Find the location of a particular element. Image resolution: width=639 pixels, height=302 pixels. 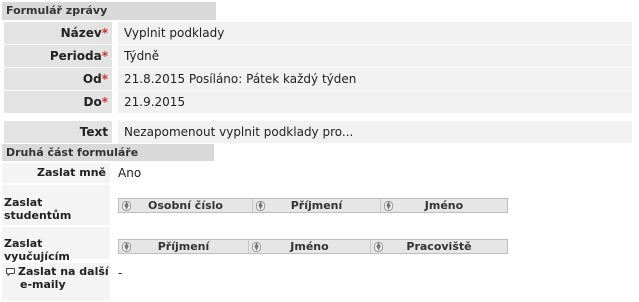

students-grid-header: ▲ ▼ Osobní číslo ▲ ▼ Příjmení ▲ ▼ Jméno is located at coordinates (313, 205).